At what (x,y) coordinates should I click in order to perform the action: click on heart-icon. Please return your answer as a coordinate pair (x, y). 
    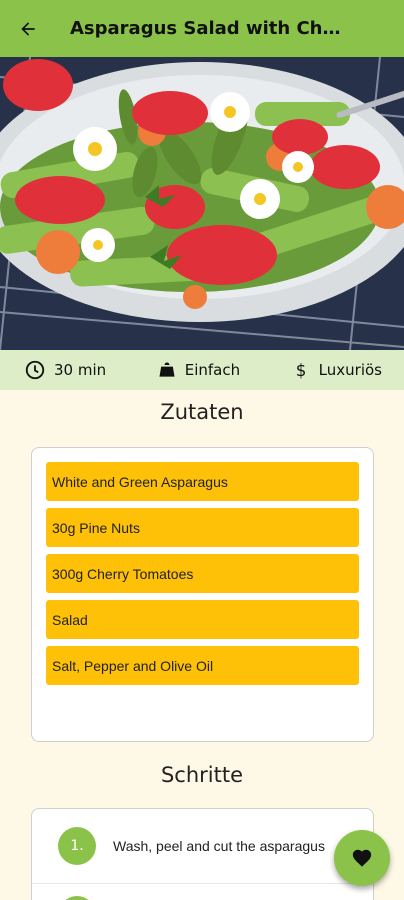
    Looking at the image, I should click on (362, 858).